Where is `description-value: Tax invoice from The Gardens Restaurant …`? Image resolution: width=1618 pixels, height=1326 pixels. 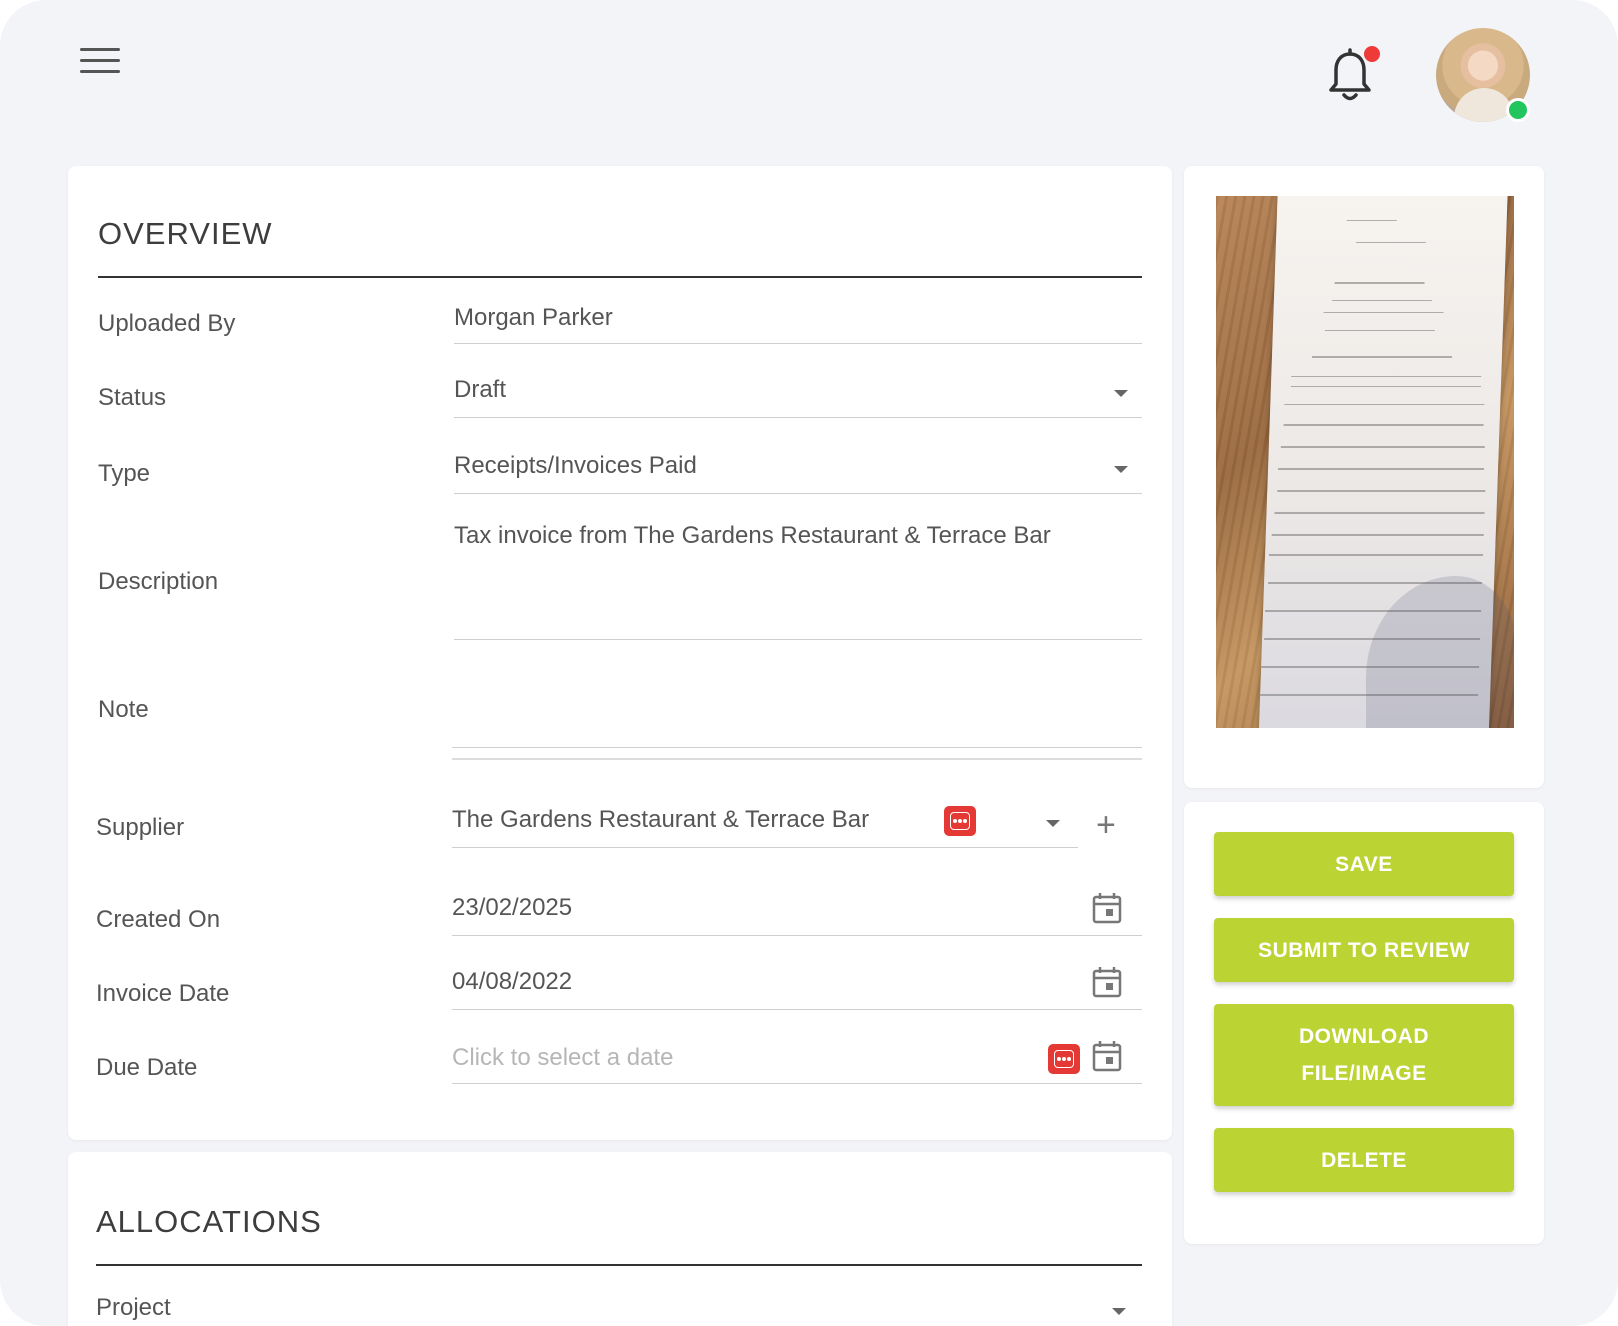
description-value: Tax invoice from The Gardens Restaurant … is located at coordinates (752, 535).